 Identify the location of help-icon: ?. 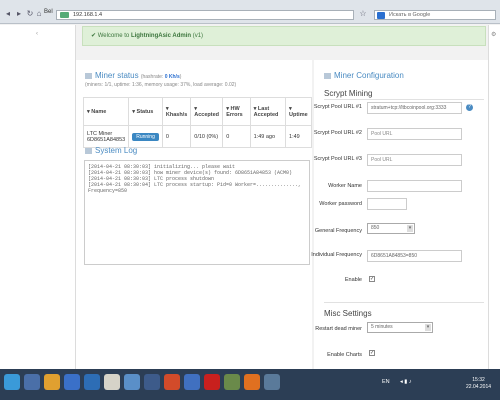
(469, 107).